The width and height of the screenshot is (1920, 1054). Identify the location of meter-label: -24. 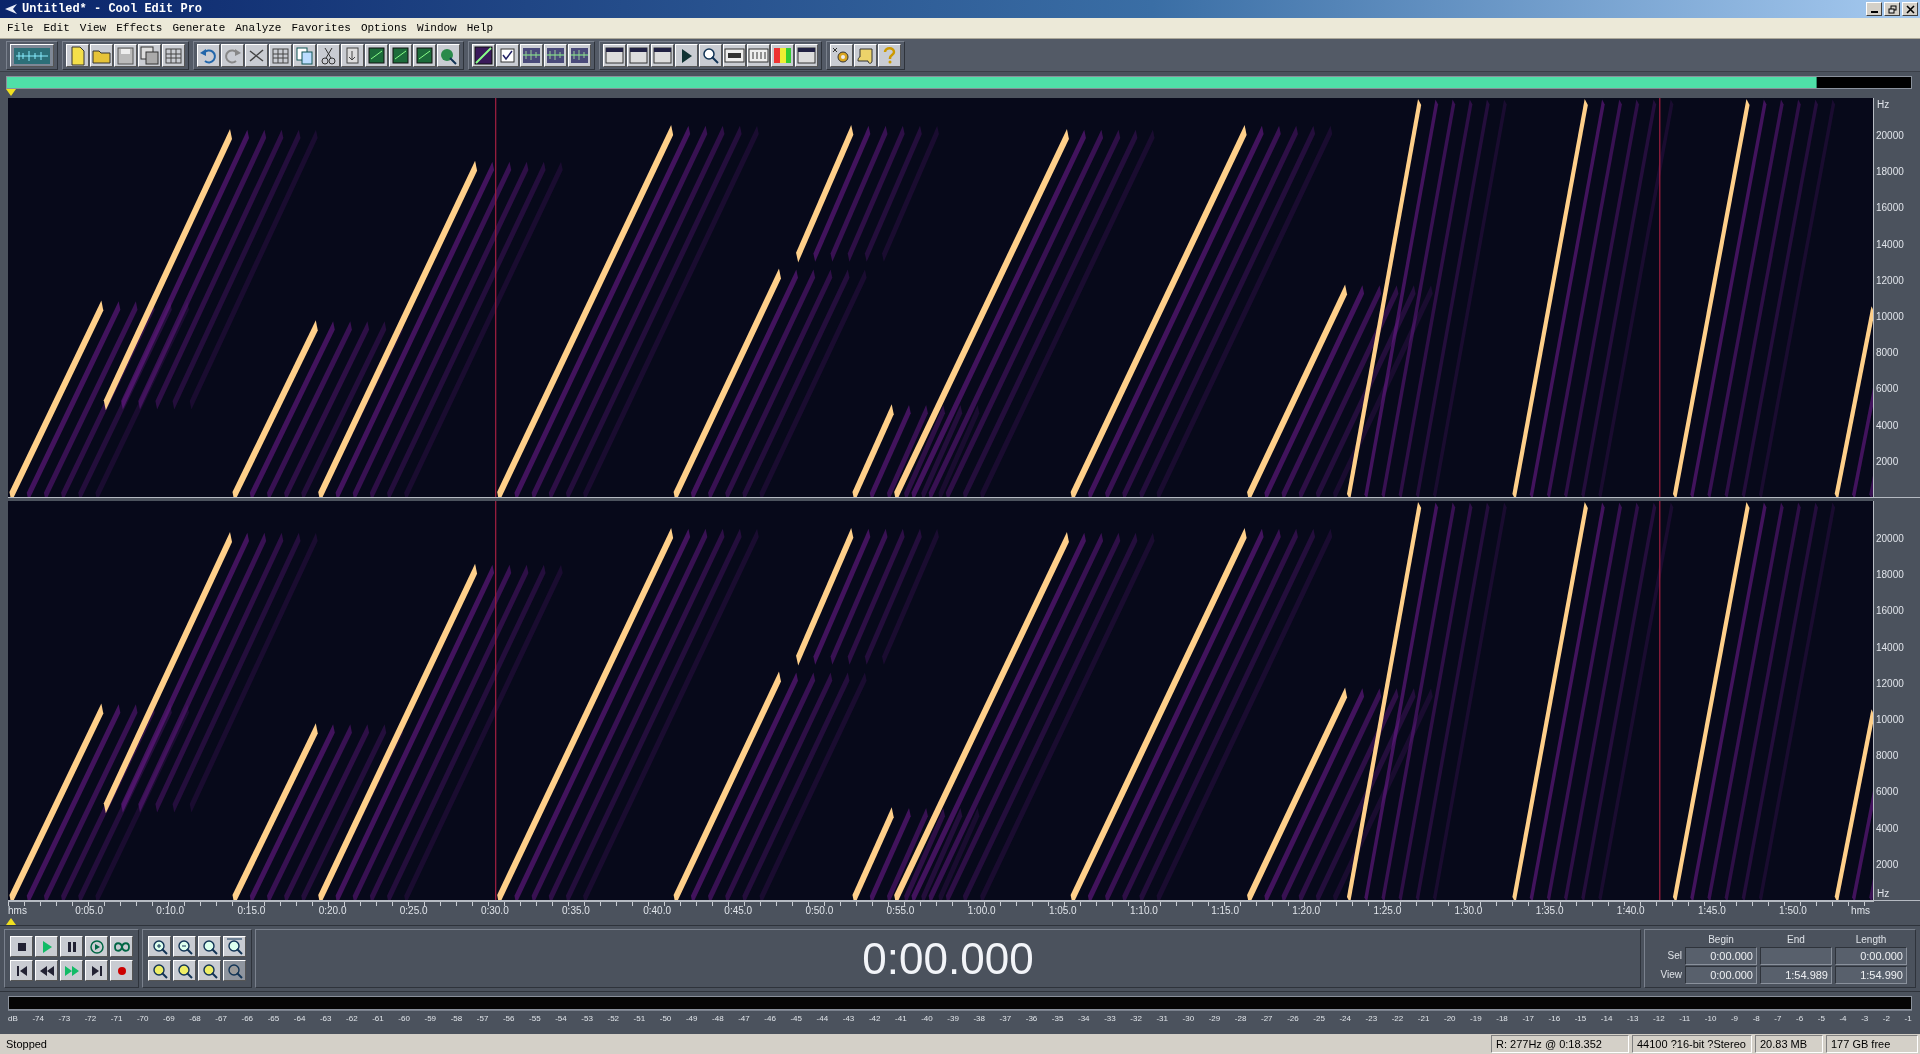
(1345, 1018).